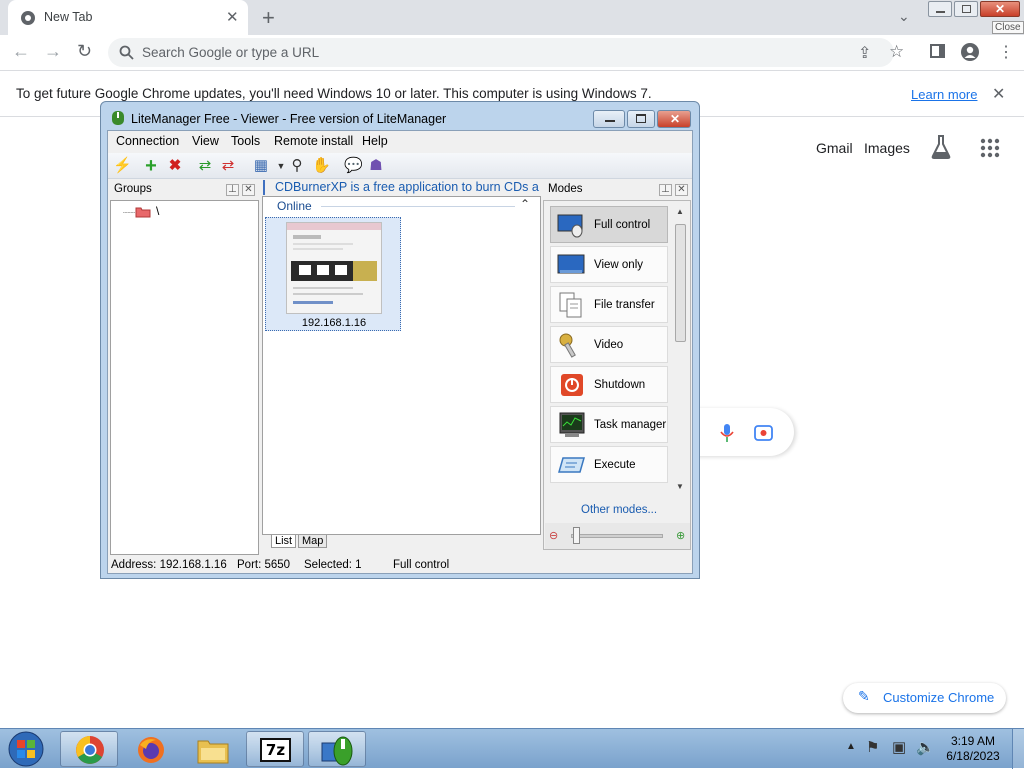  Describe the element at coordinates (1006, 52) in the screenshot. I see `menu-kebab-icon: ⋮` at that location.